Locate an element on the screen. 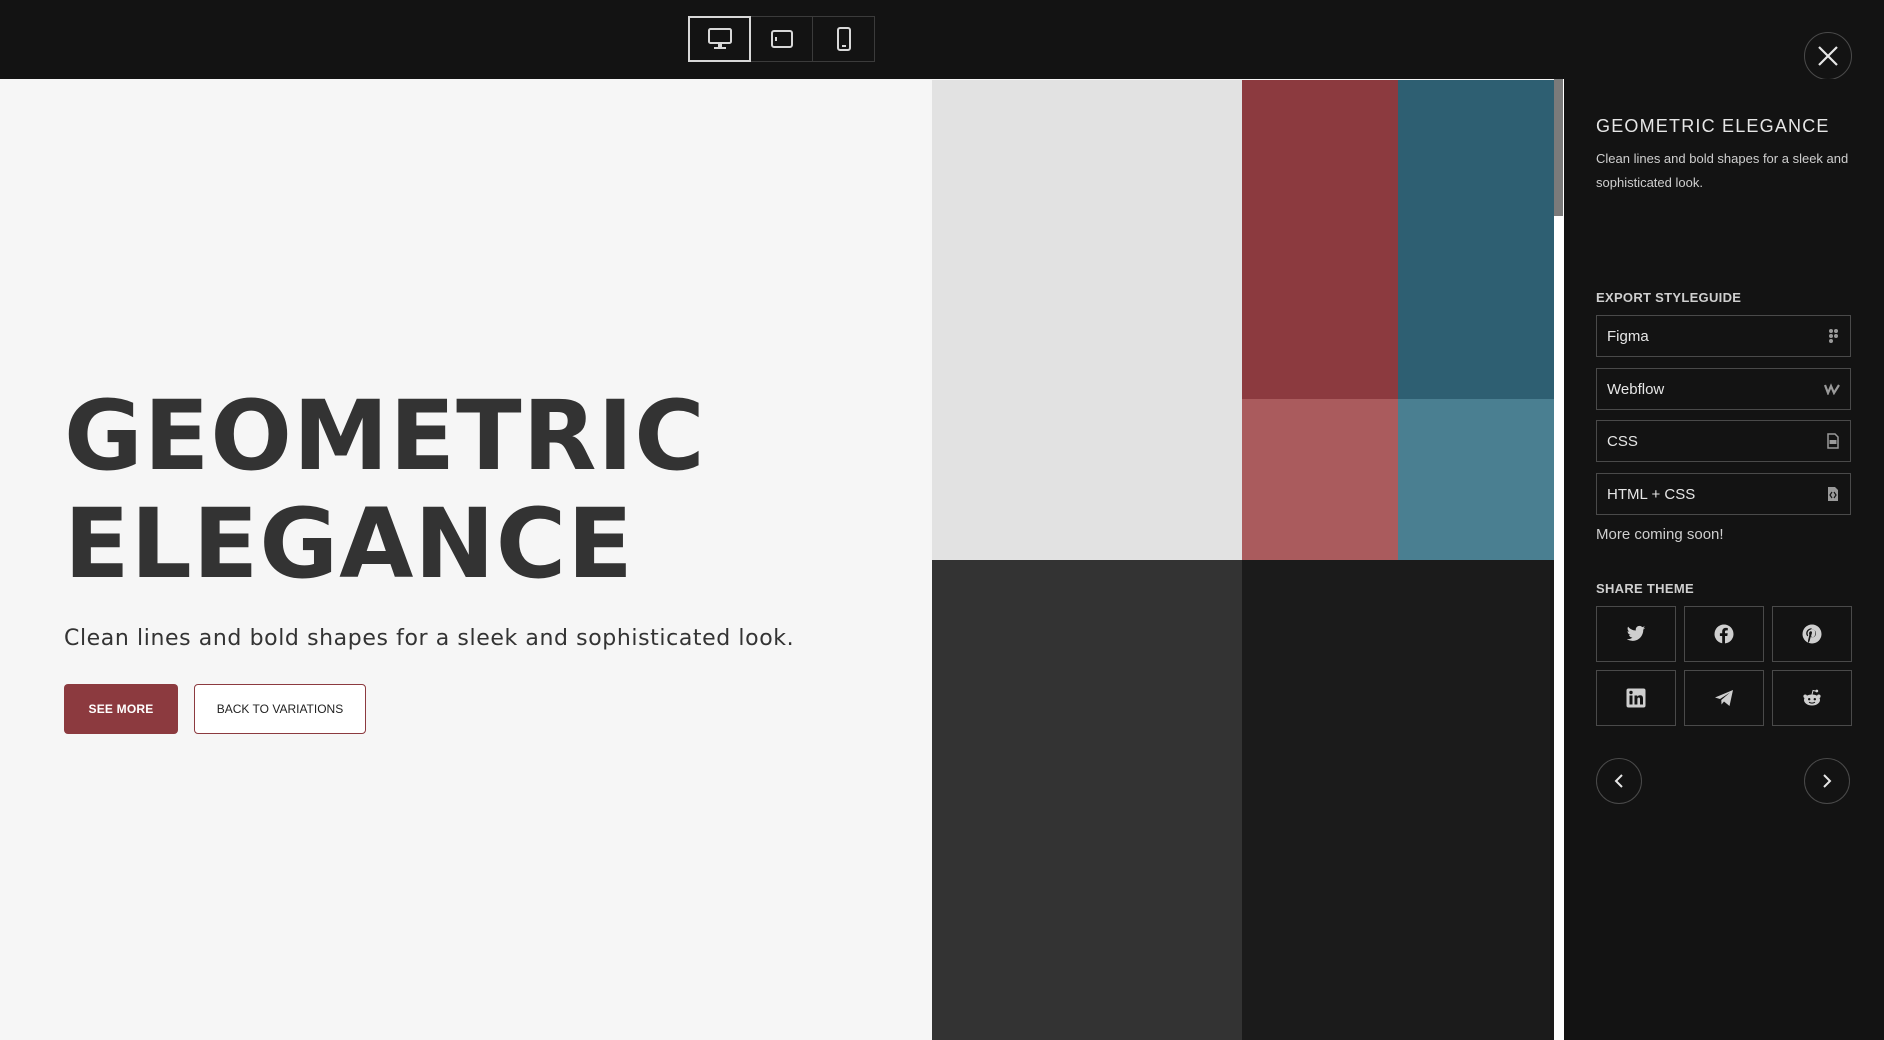 The width and height of the screenshot is (1884, 1040). facebook-icon is located at coordinates (1724, 634).